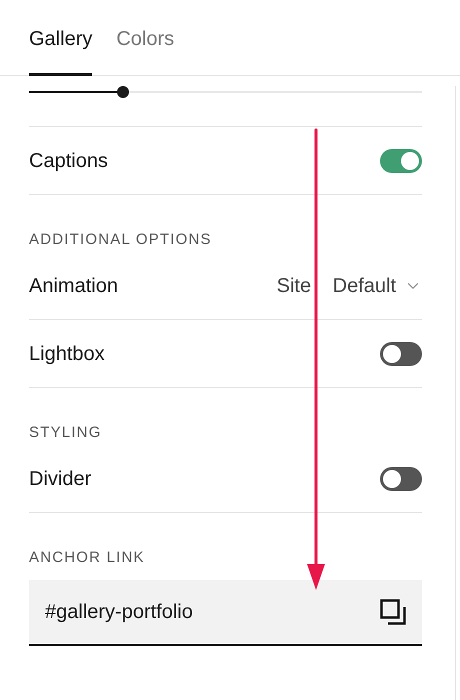 This screenshot has height=700, width=460. I want to click on tab: Gallery, so click(60, 38).